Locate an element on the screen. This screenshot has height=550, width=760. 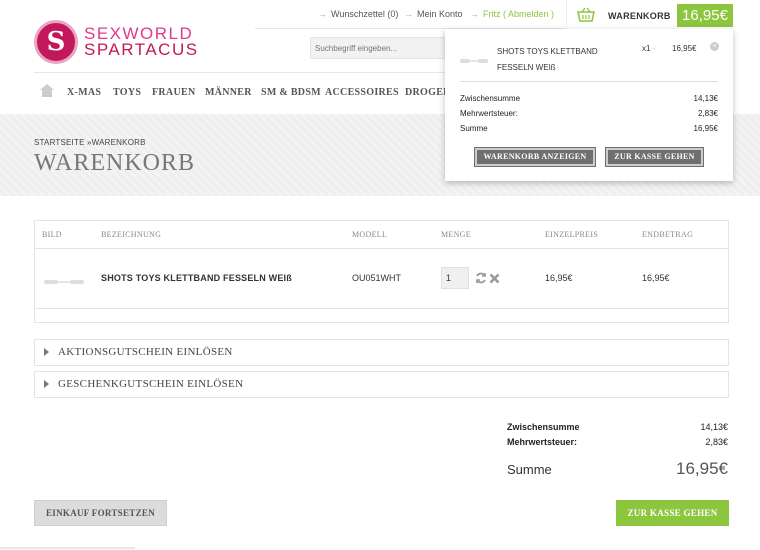
mini-cart-divider is located at coordinates (589, 81).